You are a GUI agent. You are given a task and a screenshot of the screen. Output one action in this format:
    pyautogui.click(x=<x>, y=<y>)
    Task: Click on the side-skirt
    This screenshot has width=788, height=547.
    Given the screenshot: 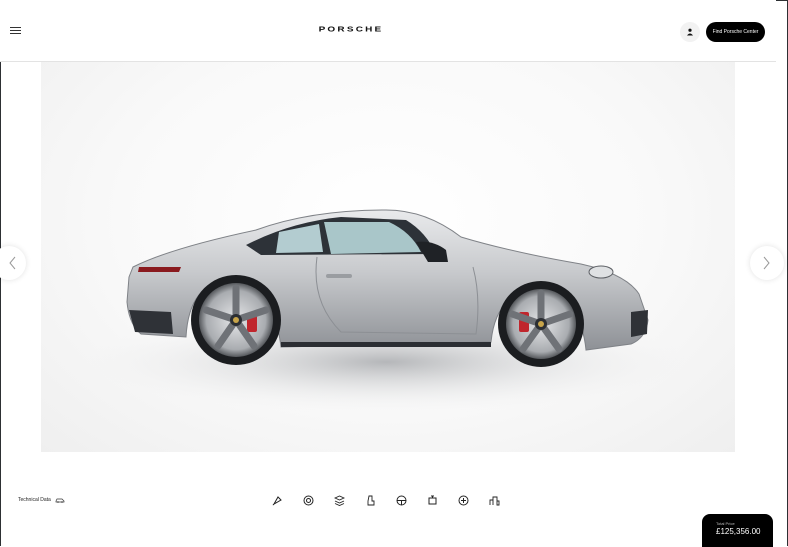 What is the action you would take?
    pyautogui.click(x=386, y=344)
    